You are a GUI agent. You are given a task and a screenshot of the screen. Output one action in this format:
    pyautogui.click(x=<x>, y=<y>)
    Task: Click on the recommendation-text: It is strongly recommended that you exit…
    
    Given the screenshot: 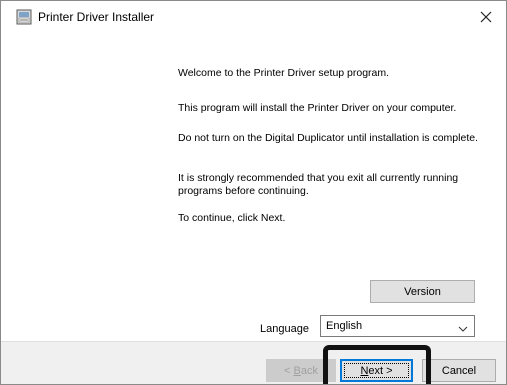 What is the action you would take?
    pyautogui.click(x=318, y=184)
    